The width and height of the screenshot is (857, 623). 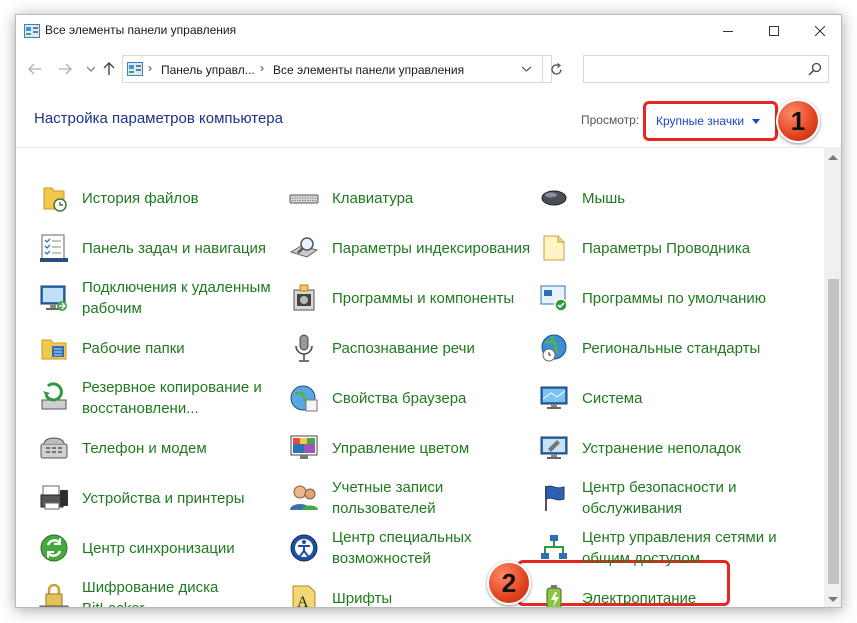 What do you see at coordinates (54, 498) in the screenshot?
I see `printer-icon` at bounding box center [54, 498].